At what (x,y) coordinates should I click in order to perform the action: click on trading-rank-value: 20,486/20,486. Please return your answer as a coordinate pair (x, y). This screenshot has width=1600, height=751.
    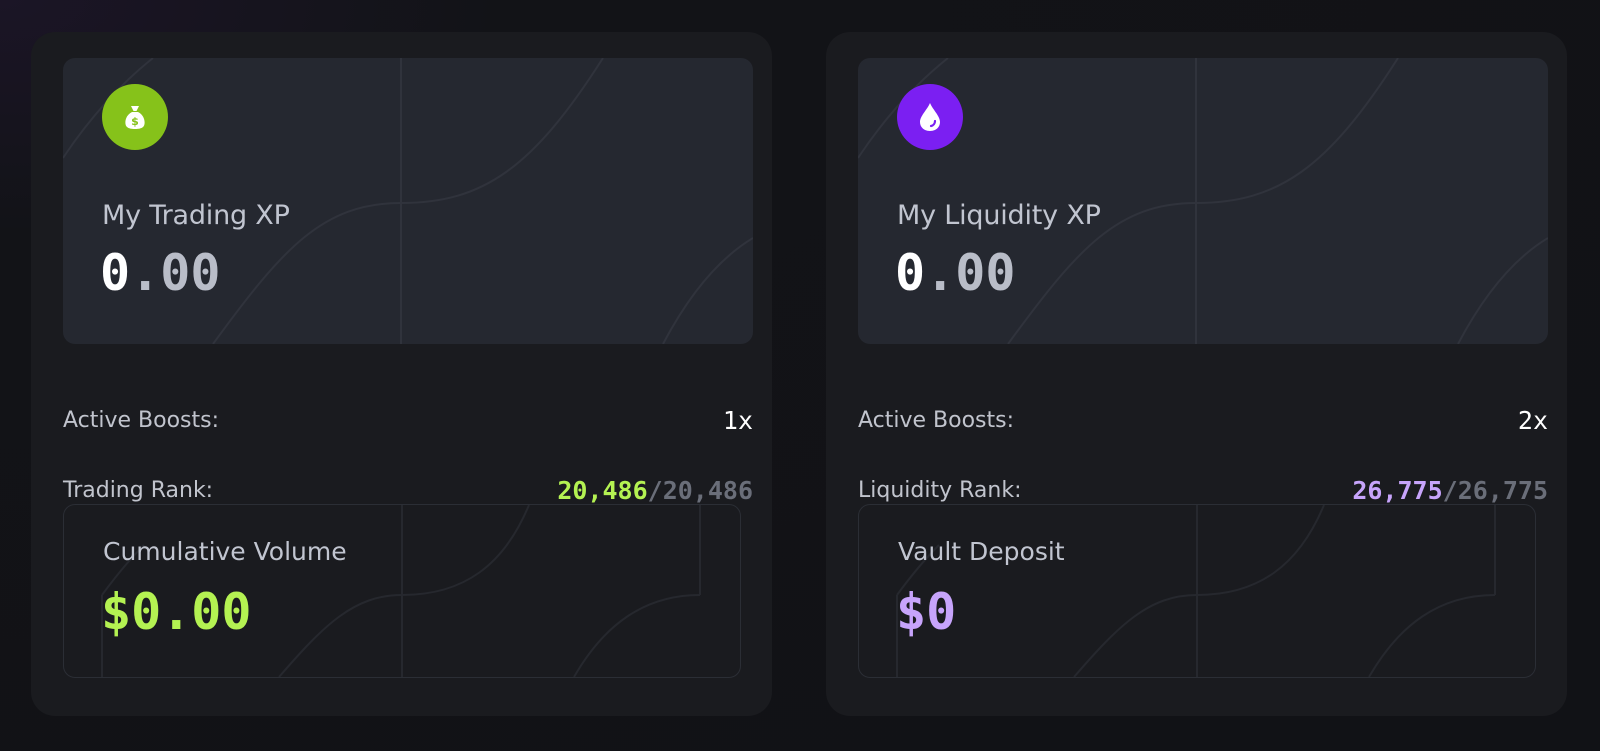
    Looking at the image, I should click on (655, 490).